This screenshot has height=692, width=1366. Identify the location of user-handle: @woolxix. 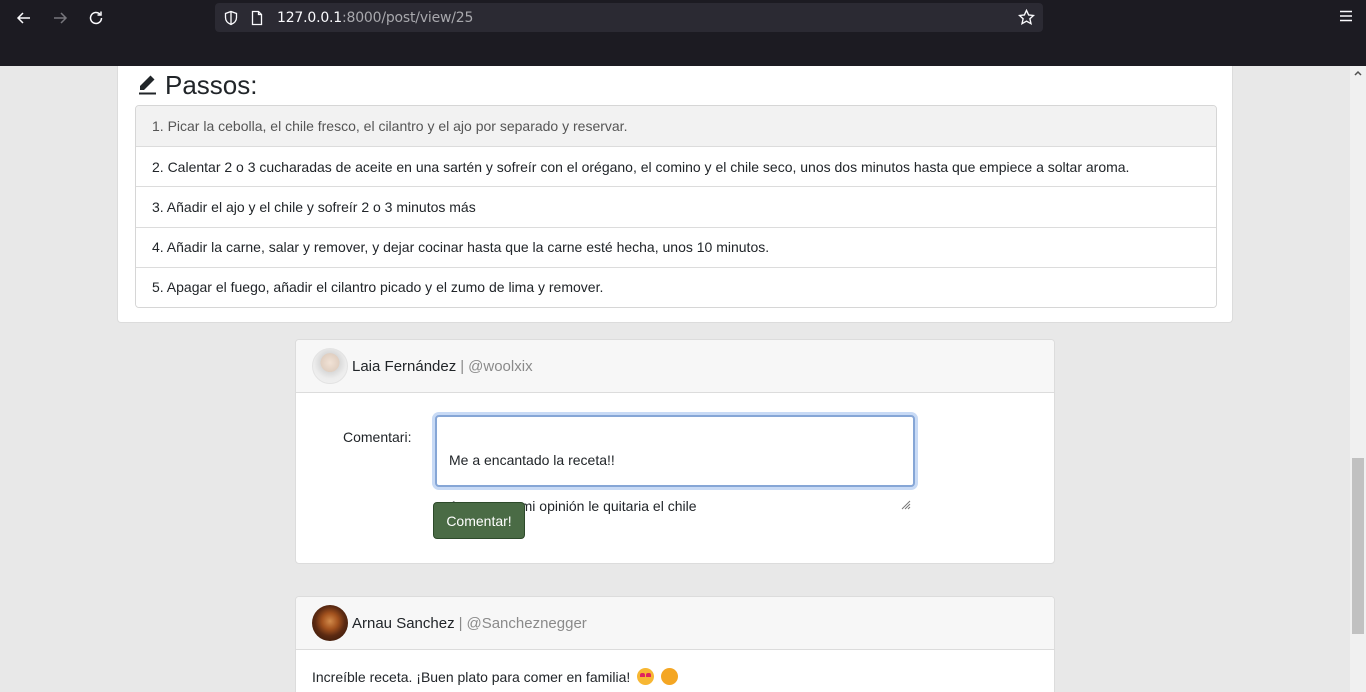
(500, 366).